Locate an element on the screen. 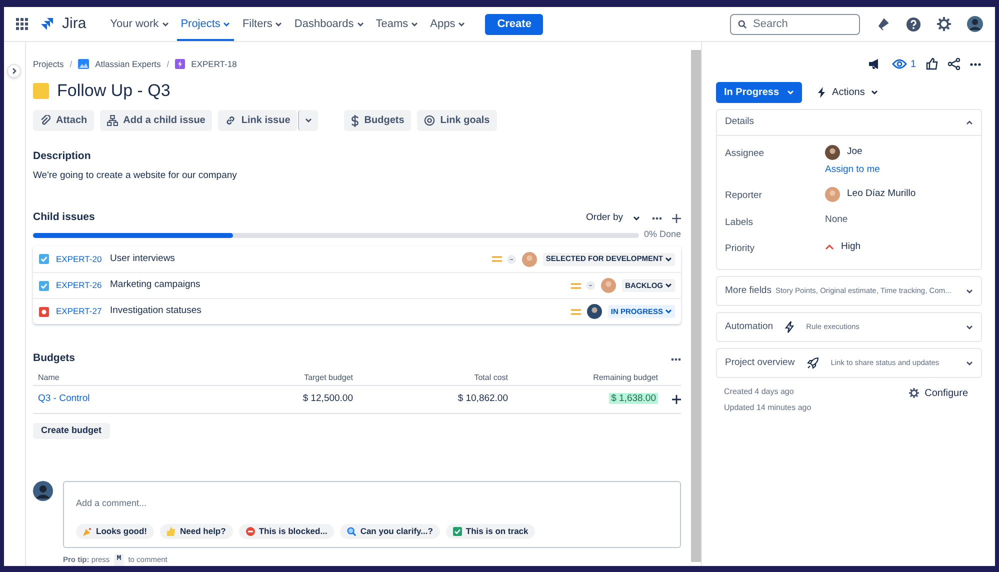 The width and height of the screenshot is (999, 572). issue-summary: Investigation statuses is located at coordinates (156, 311).